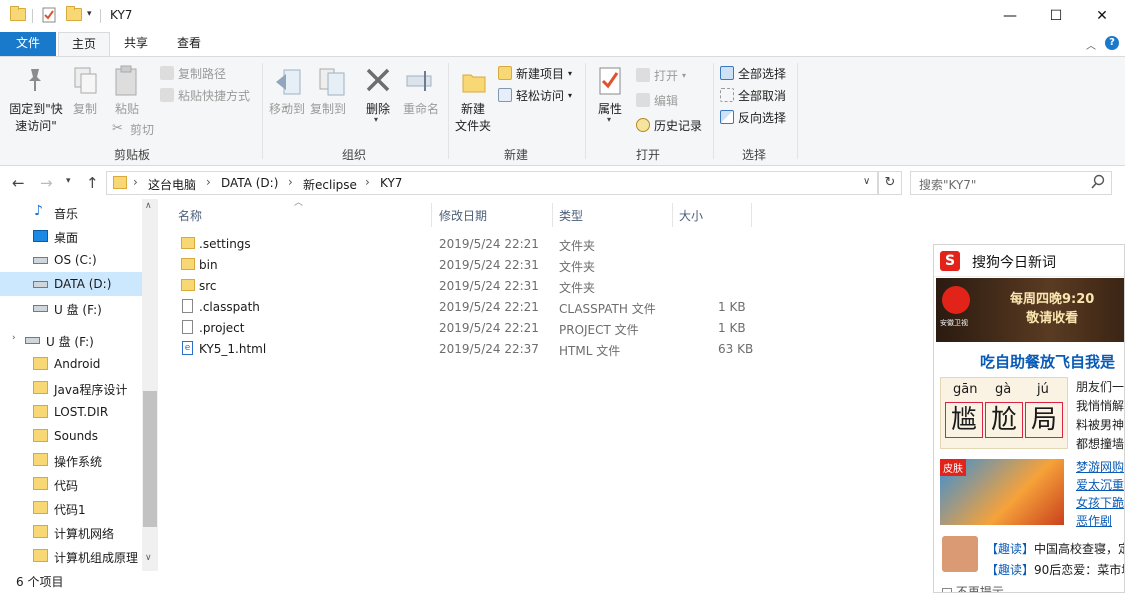 Image resolution: width=1125 pixels, height=593 pixels. I want to click on nav-item-usb-f-root: › U 盘 (F:), so click(71, 340).